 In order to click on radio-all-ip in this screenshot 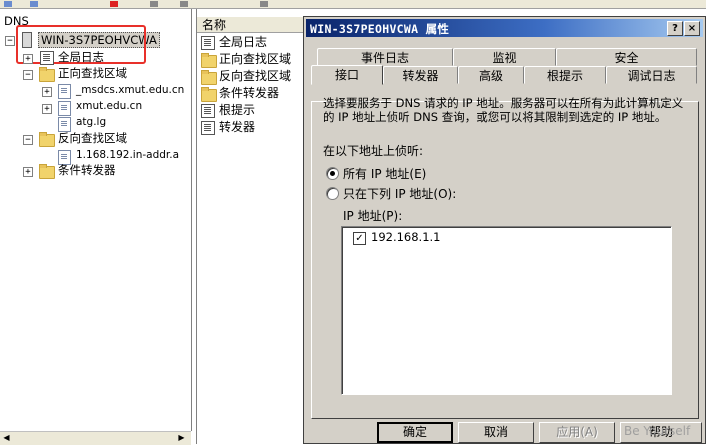, I will do `click(332, 173)`.